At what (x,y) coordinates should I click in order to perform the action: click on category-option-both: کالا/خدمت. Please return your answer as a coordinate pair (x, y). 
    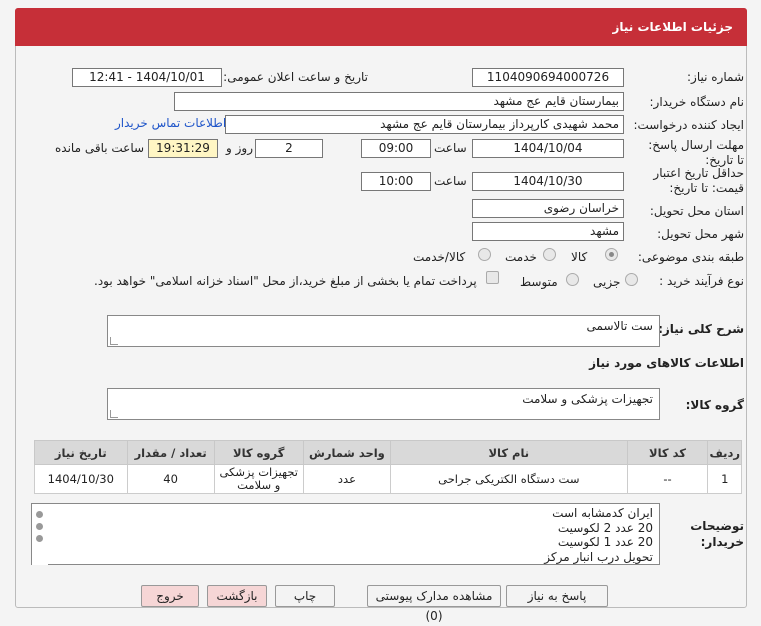
    Looking at the image, I should click on (439, 257).